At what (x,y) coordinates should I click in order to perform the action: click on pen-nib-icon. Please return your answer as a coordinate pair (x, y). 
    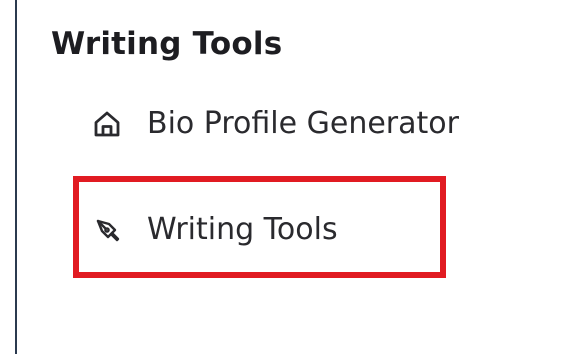
    Looking at the image, I should click on (108, 230).